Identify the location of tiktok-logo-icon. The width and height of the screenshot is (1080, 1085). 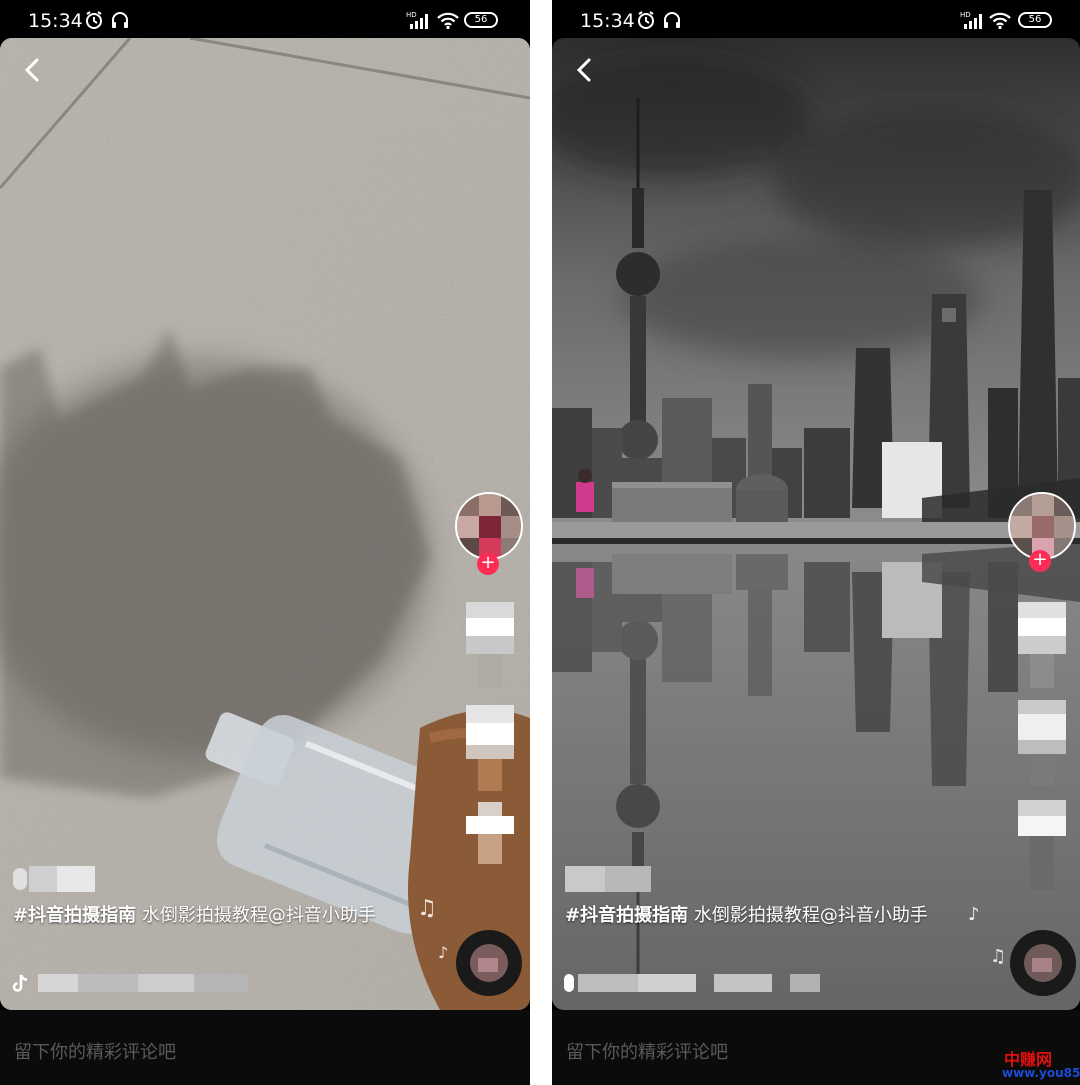
(20, 983).